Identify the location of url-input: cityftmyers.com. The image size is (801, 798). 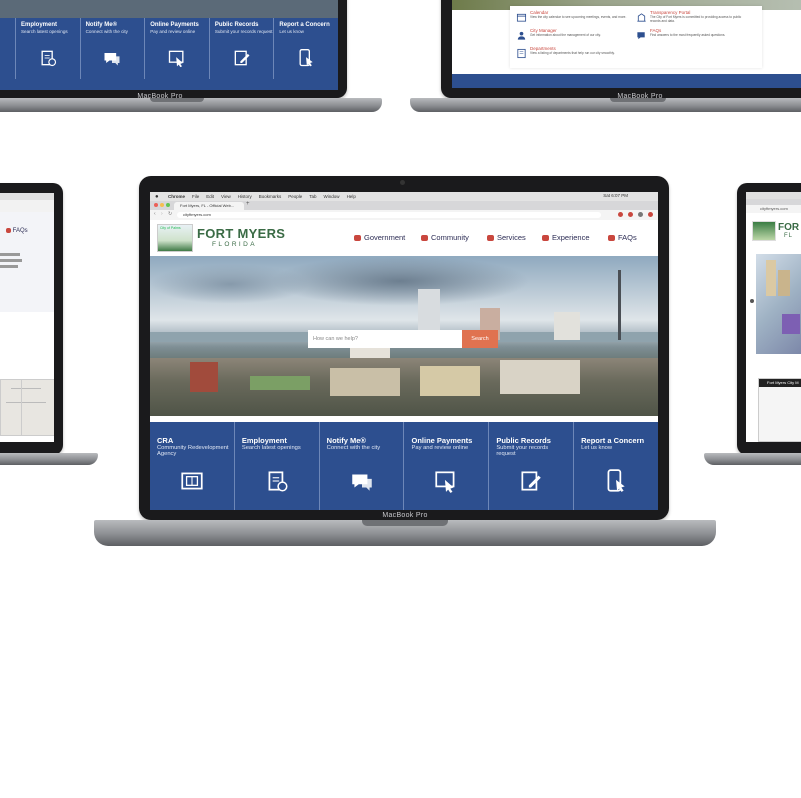
(389, 215).